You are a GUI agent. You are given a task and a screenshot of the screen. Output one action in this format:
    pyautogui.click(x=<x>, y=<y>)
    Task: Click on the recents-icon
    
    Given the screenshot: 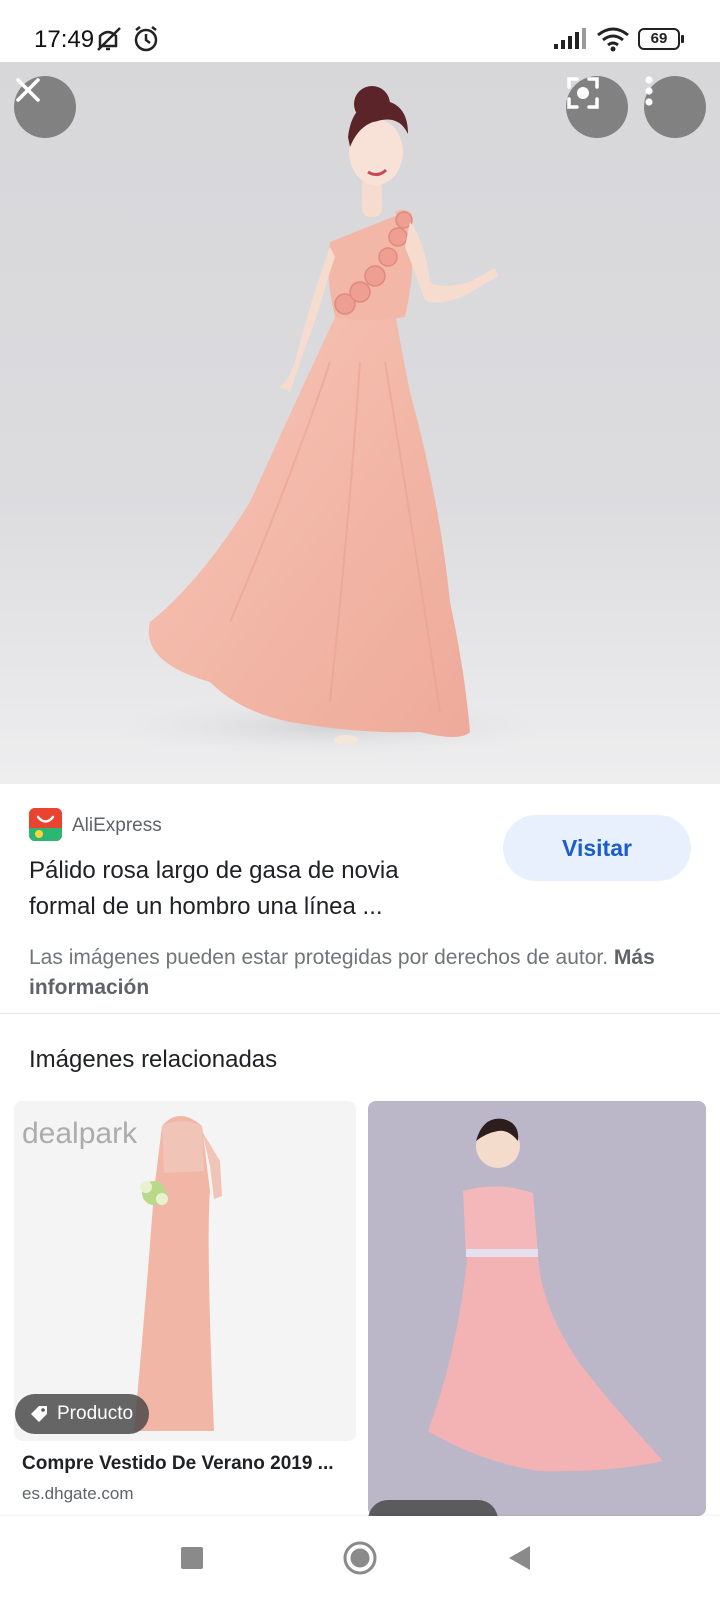 What is the action you would take?
    pyautogui.click(x=192, y=1558)
    